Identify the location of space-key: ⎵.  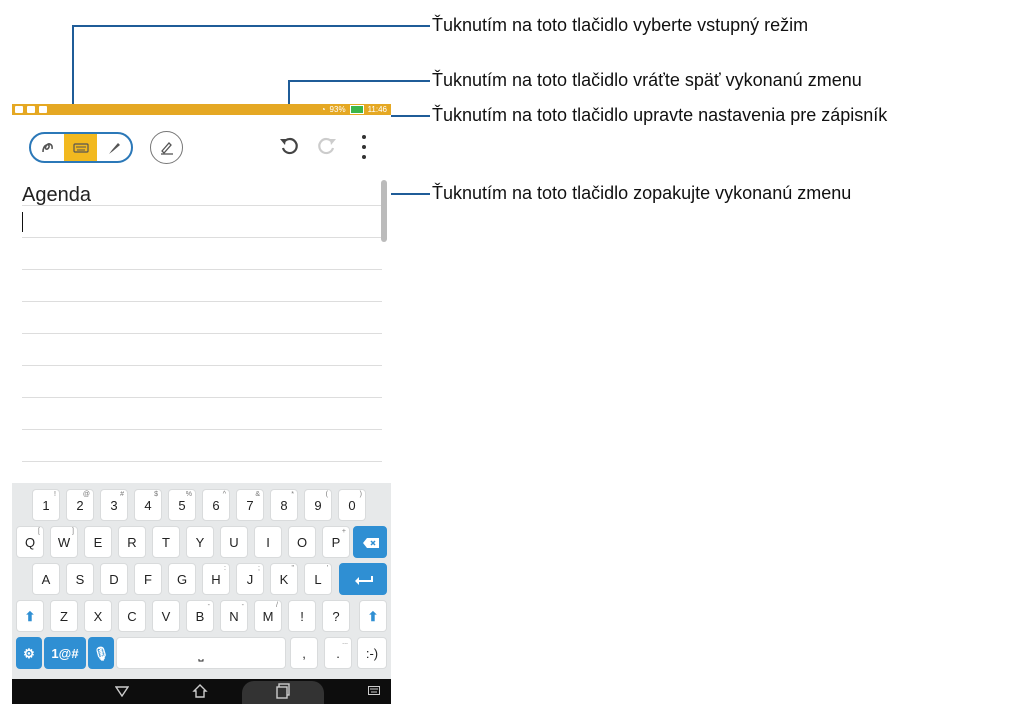
(201, 653).